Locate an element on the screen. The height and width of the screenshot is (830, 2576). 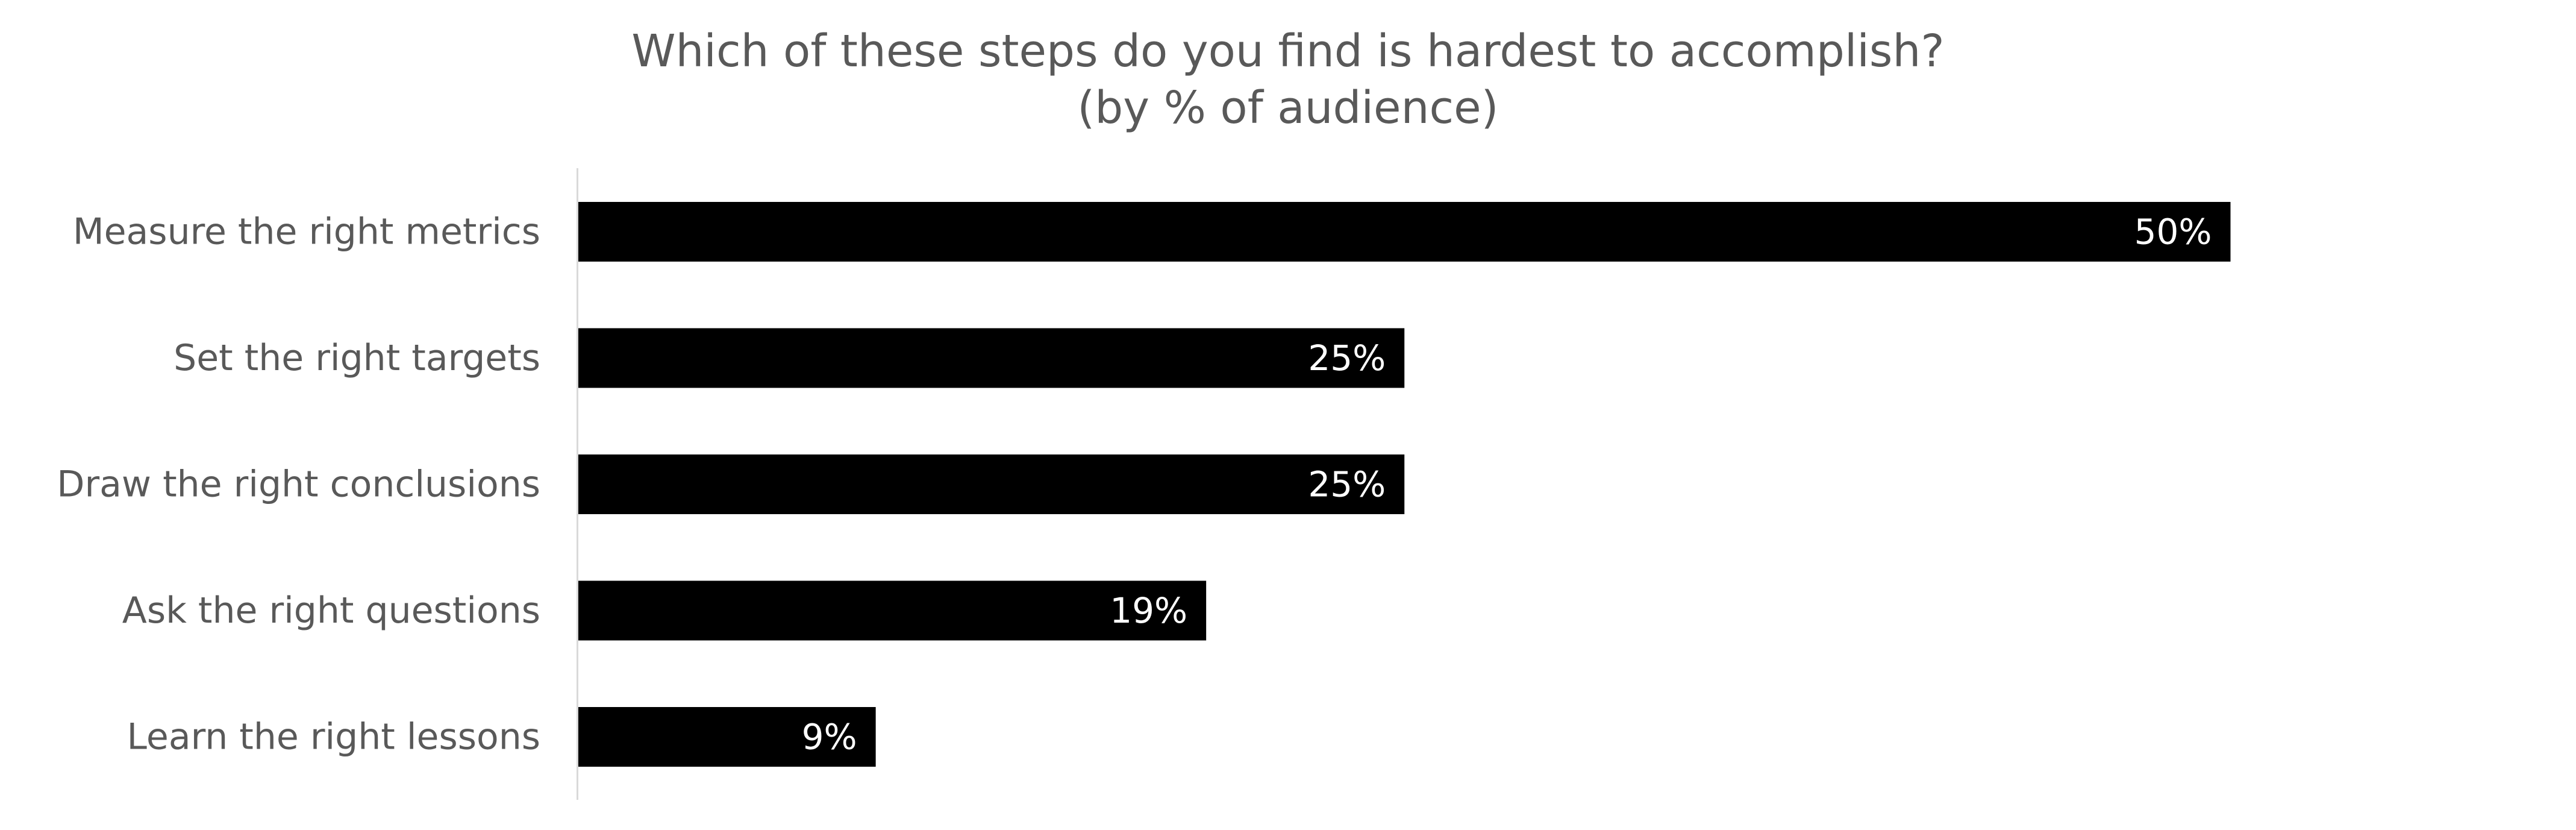
category-label: Set the right targets is located at coordinates (357, 358).